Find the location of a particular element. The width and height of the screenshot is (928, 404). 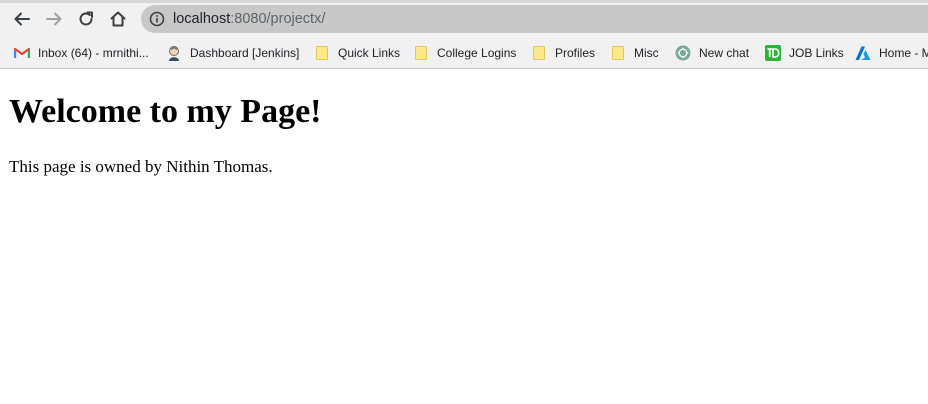

bookmark-misc: Misc is located at coordinates (634, 52).